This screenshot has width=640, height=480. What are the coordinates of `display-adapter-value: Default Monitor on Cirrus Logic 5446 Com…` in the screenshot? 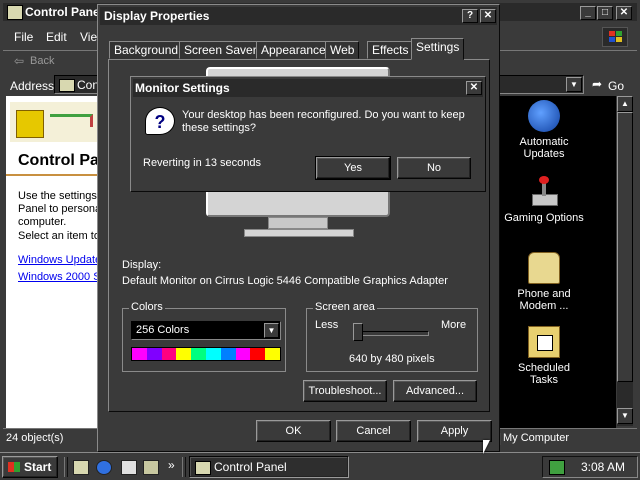 It's located at (285, 281).